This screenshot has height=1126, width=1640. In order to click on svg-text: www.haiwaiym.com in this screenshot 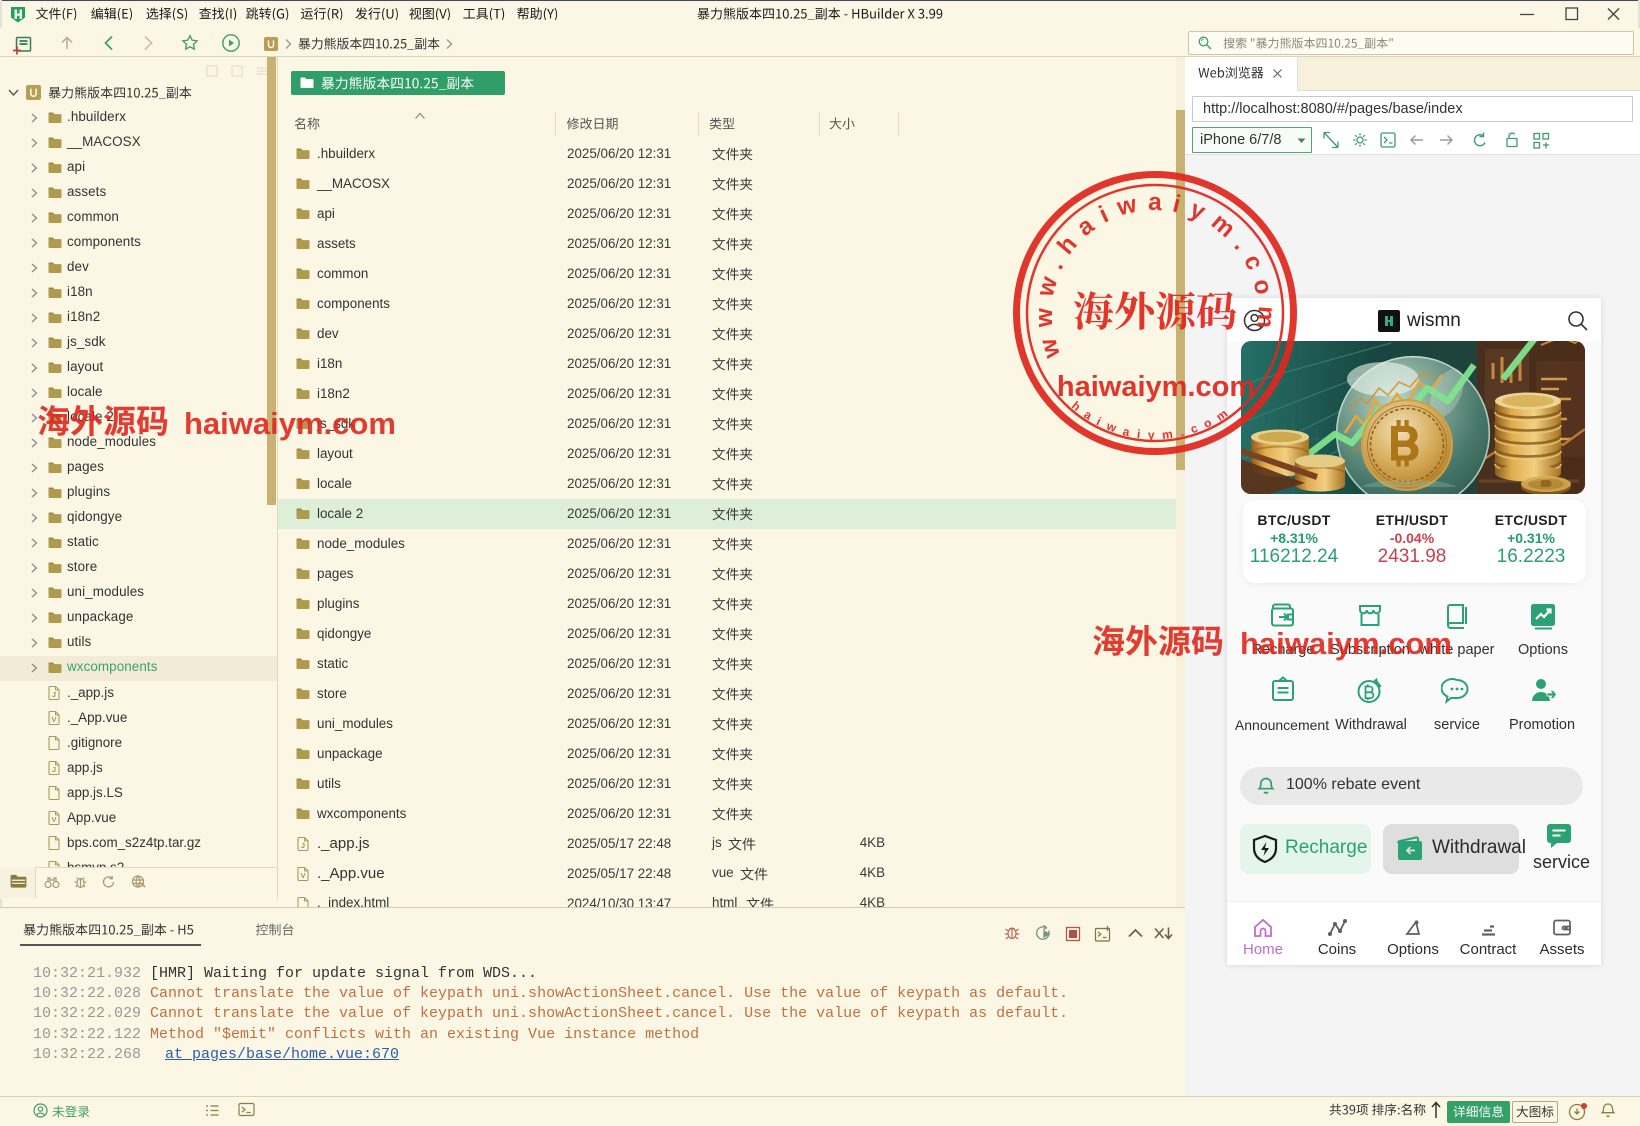, I will do `click(1155, 276)`.